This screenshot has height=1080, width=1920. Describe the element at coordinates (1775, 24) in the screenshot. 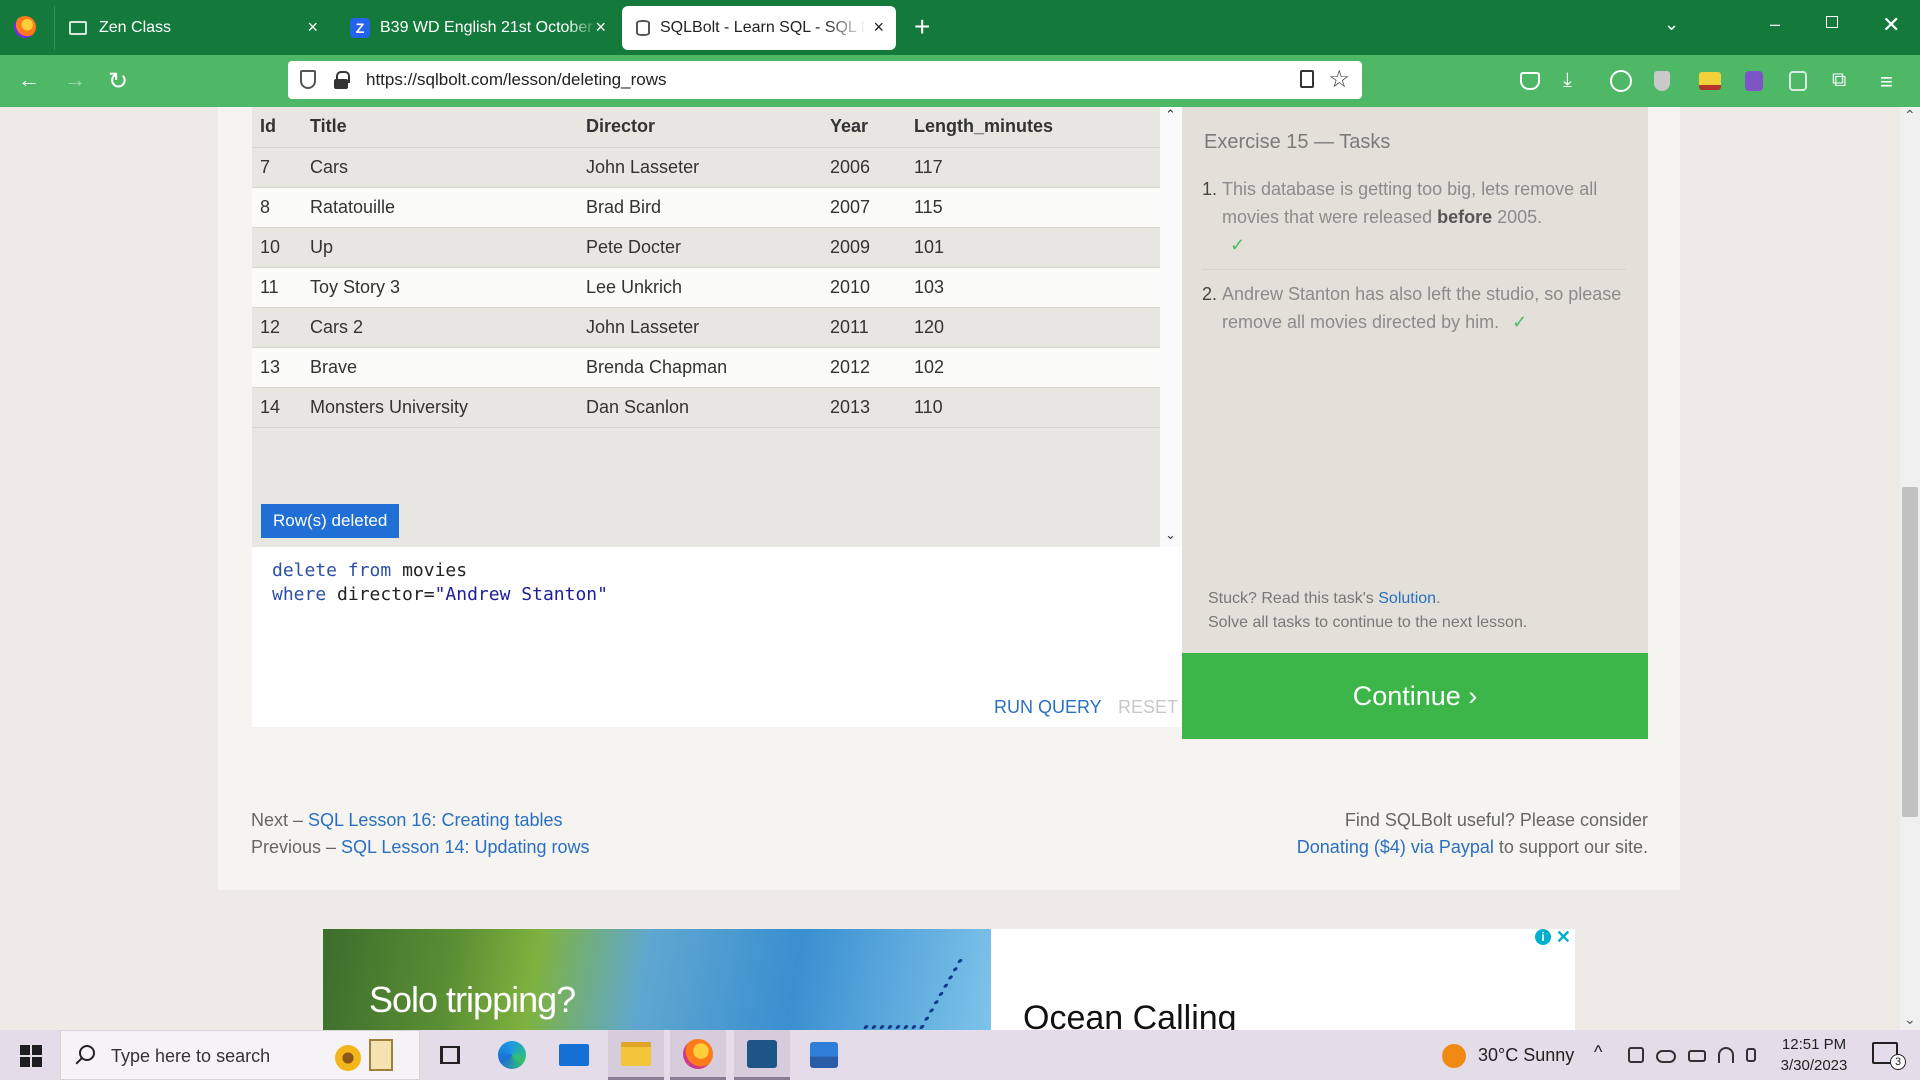

I see `minimize-button: –` at that location.